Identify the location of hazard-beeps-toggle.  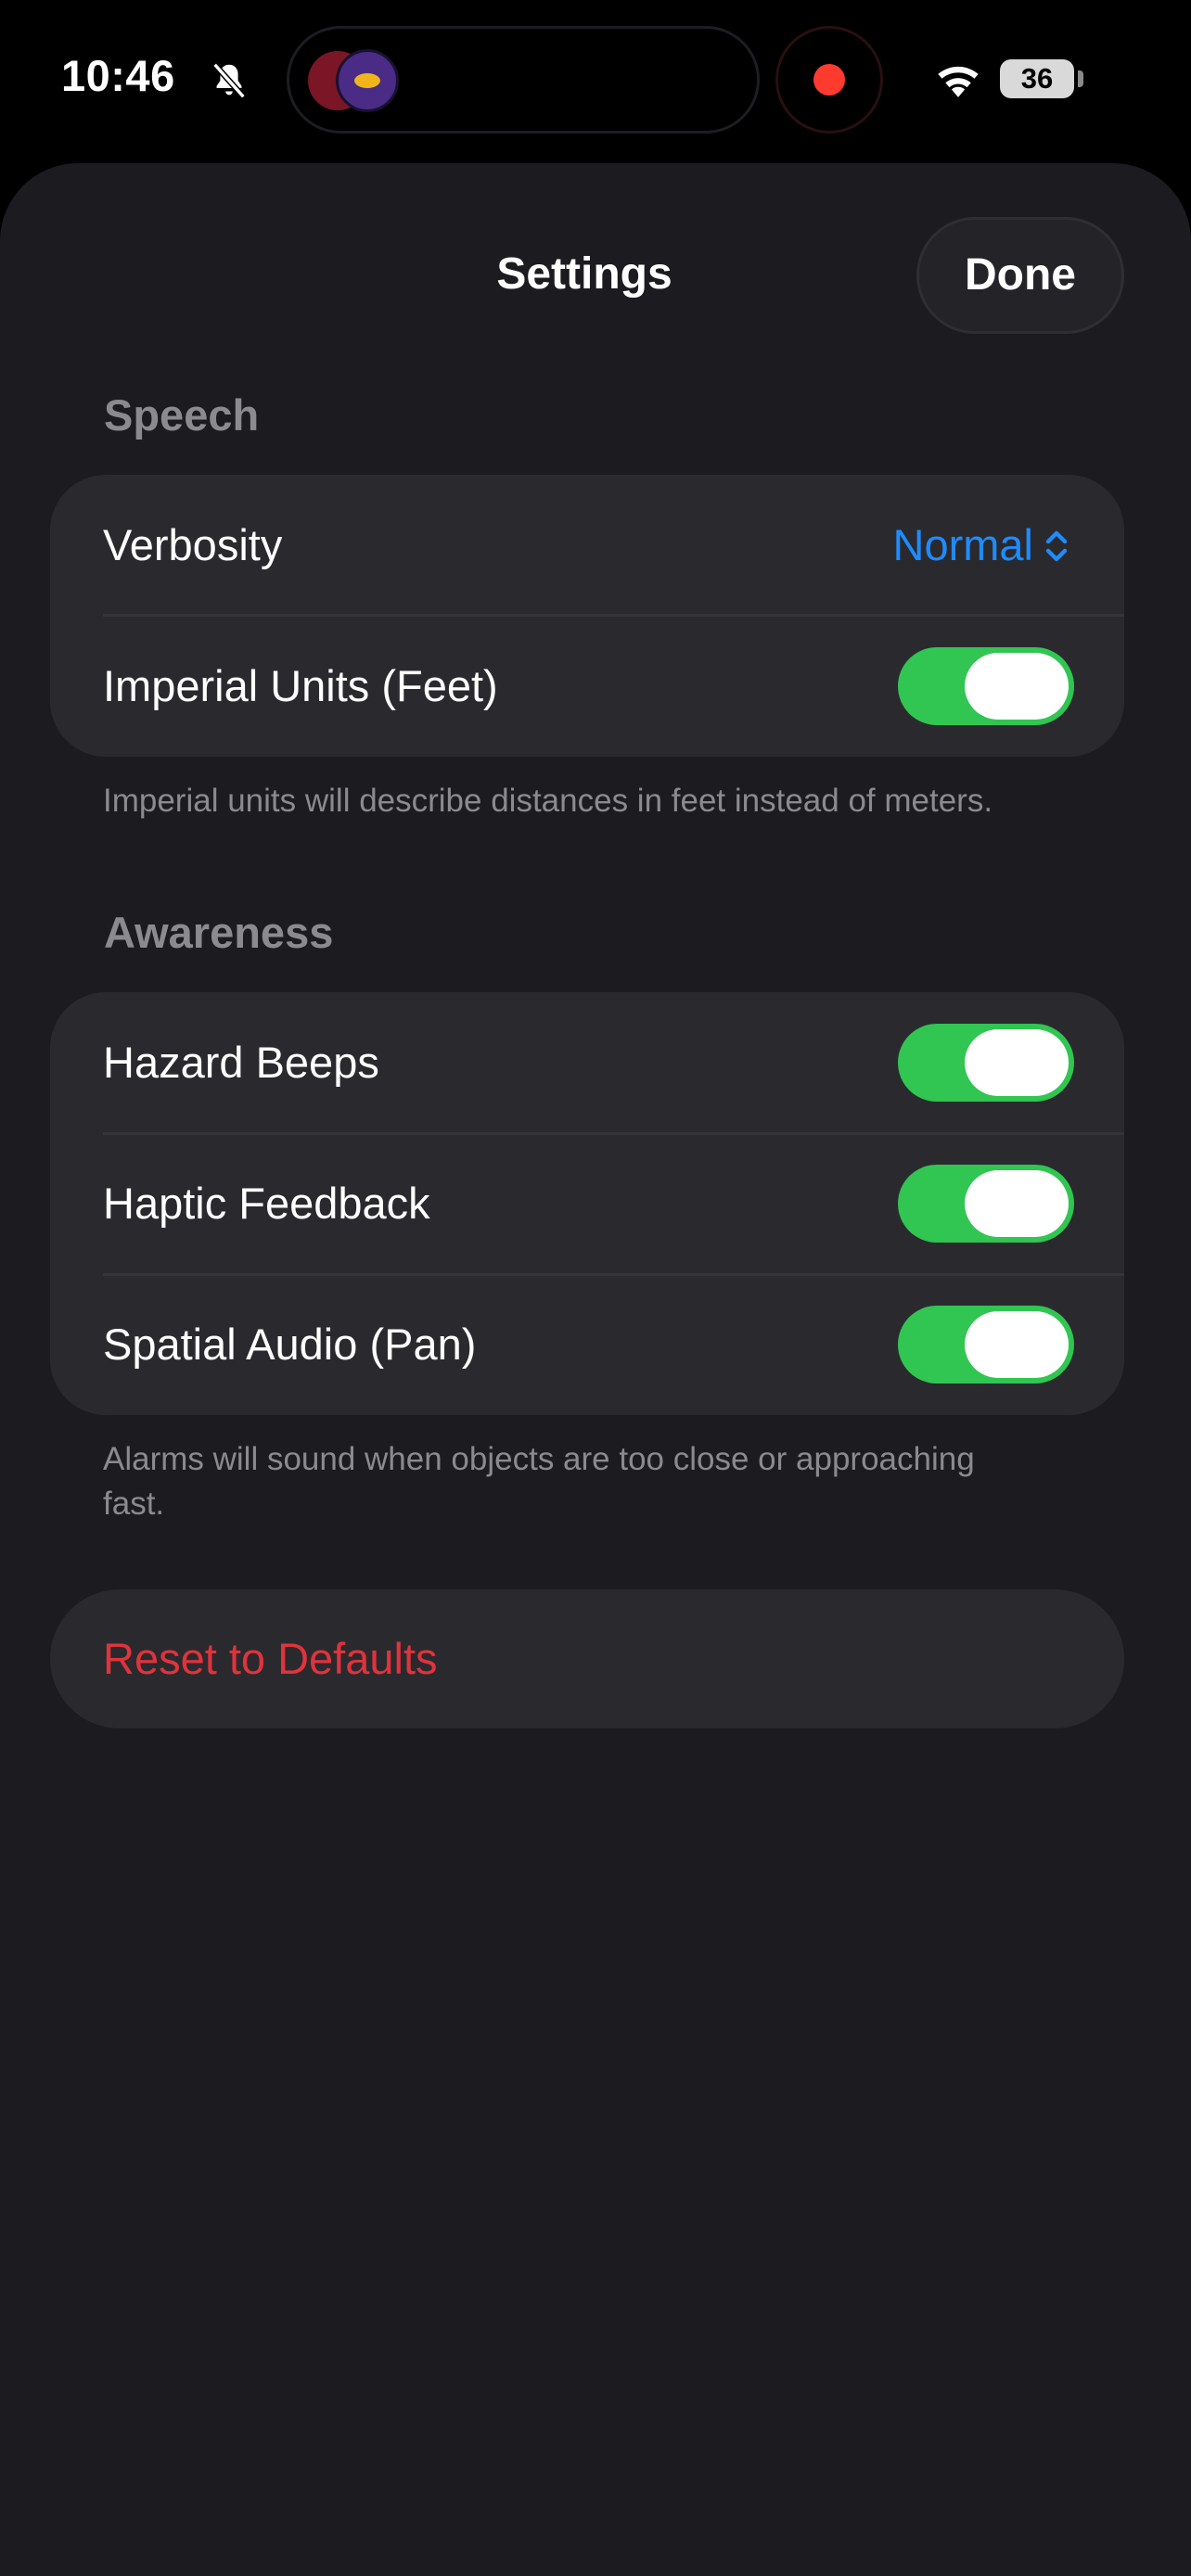
(986, 1063).